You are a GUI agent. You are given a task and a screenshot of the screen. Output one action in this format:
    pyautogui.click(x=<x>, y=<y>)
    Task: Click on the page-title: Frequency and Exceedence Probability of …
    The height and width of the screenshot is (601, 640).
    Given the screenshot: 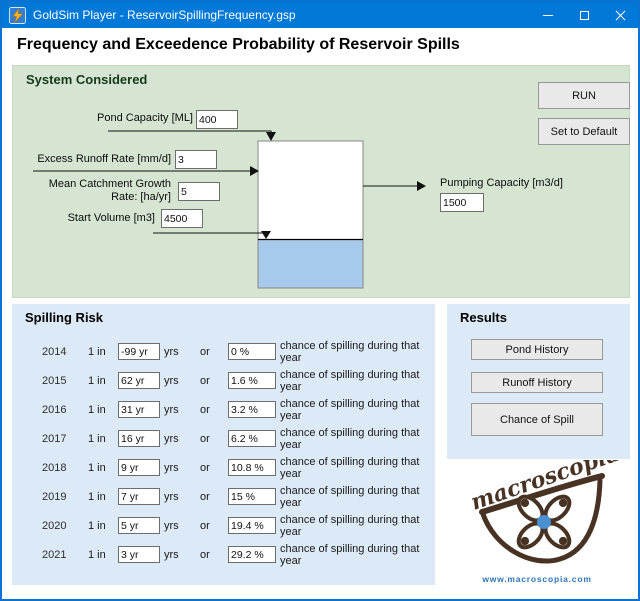 What is the action you would take?
    pyautogui.click(x=238, y=44)
    